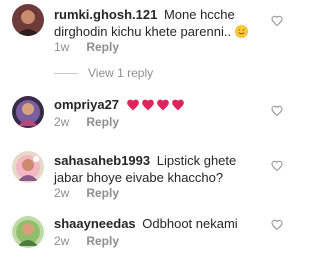  I want to click on comment-username: ompriya27, so click(86, 104).